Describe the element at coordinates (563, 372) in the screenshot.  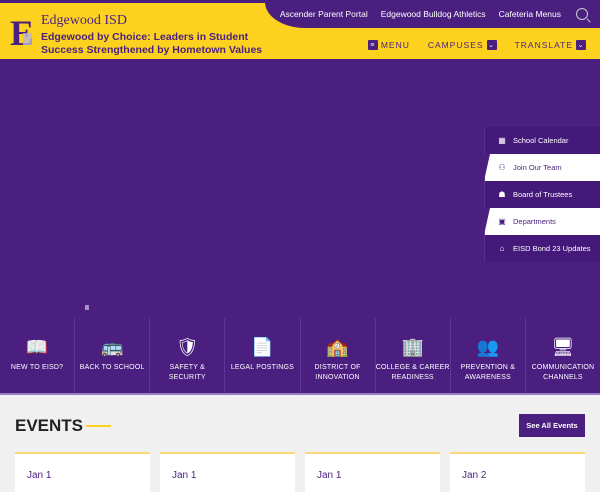
I see `quick-link-label: COMMUNICATION CHANNELS` at that location.